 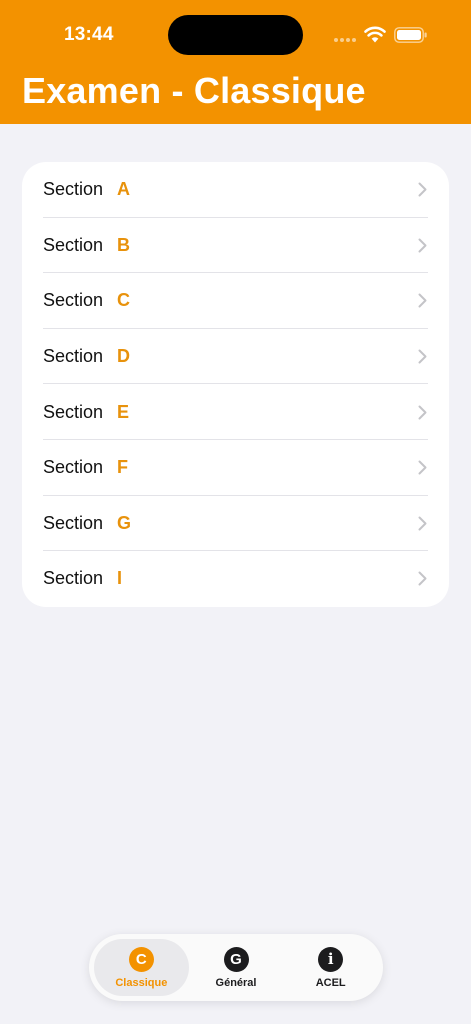 I want to click on letter-g-circle-icon: G, so click(x=236, y=959).